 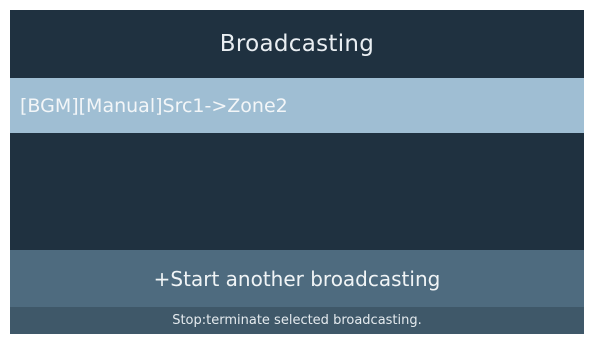 What do you see at coordinates (297, 320) in the screenshot?
I see `stop-hint: Stop:terminate selected broadcasting.` at bounding box center [297, 320].